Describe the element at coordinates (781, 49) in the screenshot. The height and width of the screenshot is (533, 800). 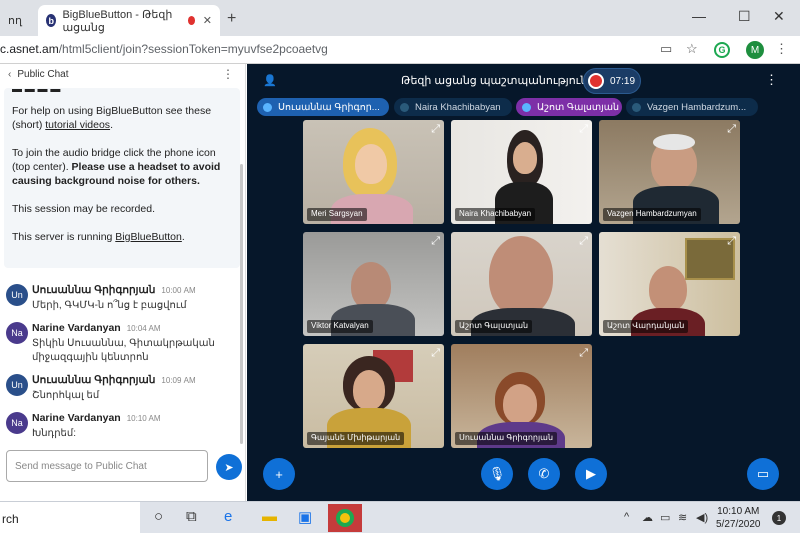
I see `browser-menu-icon: ⋮` at that location.